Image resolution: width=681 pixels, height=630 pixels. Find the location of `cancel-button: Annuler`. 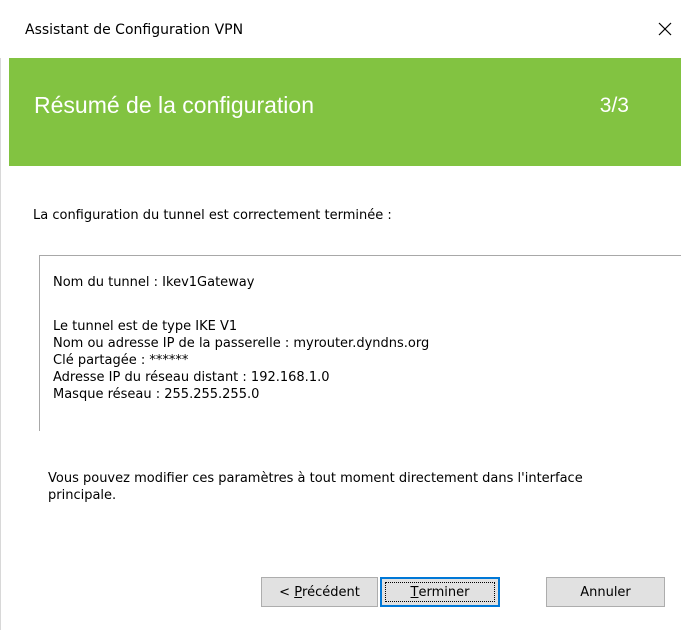

cancel-button: Annuler is located at coordinates (605, 592).